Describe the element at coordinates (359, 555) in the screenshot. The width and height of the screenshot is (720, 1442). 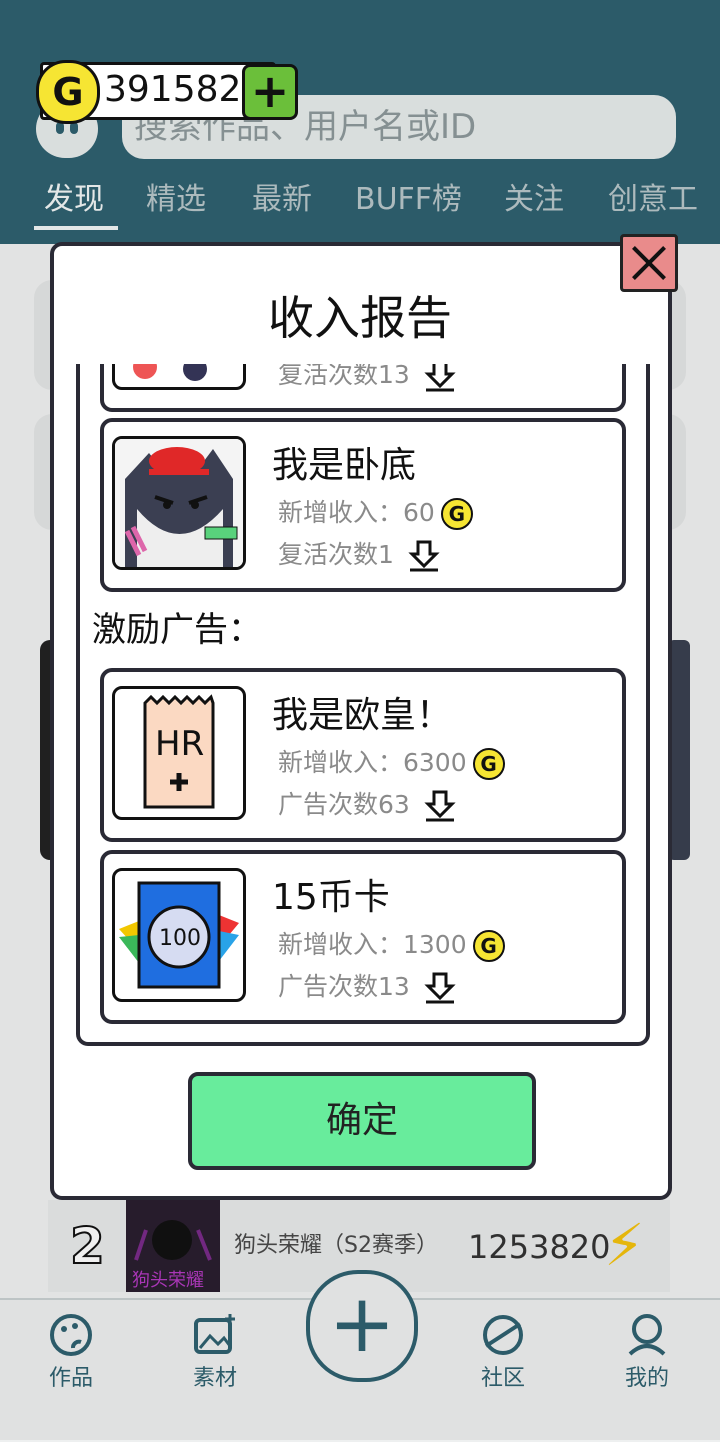
I see `item-count: 复活次数1` at that location.